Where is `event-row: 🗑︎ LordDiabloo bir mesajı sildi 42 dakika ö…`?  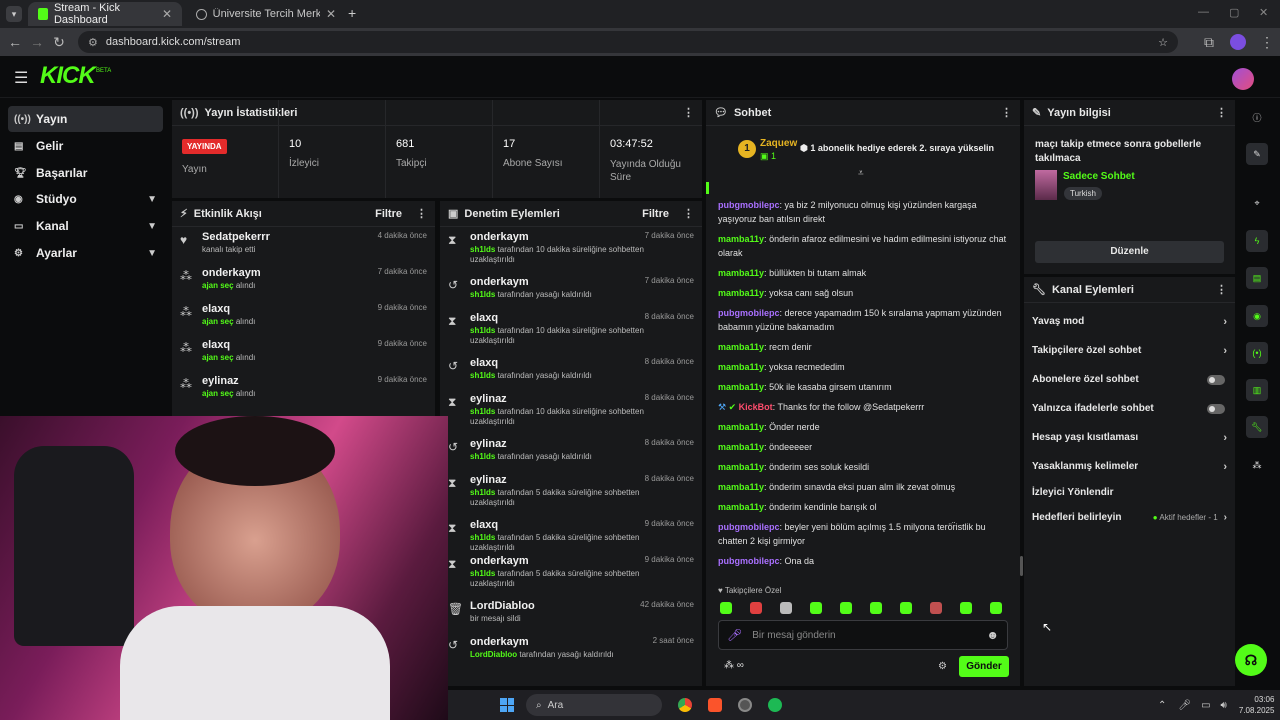
event-row: 🗑︎ LordDiabloo bir mesajı sildi 42 dakika ö… is located at coordinates (571, 614).